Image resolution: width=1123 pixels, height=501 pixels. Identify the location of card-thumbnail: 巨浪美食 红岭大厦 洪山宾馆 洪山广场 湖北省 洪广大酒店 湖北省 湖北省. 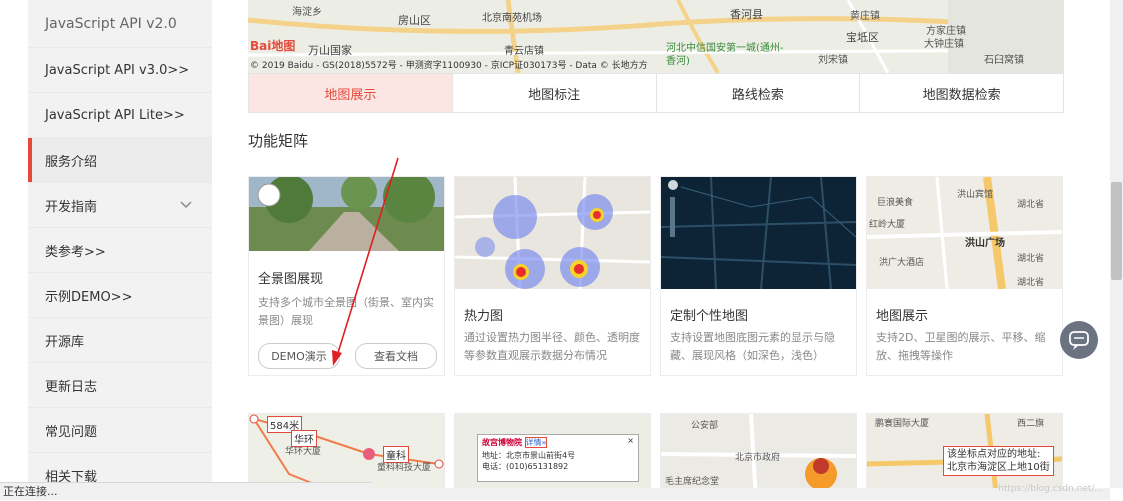
(964, 233).